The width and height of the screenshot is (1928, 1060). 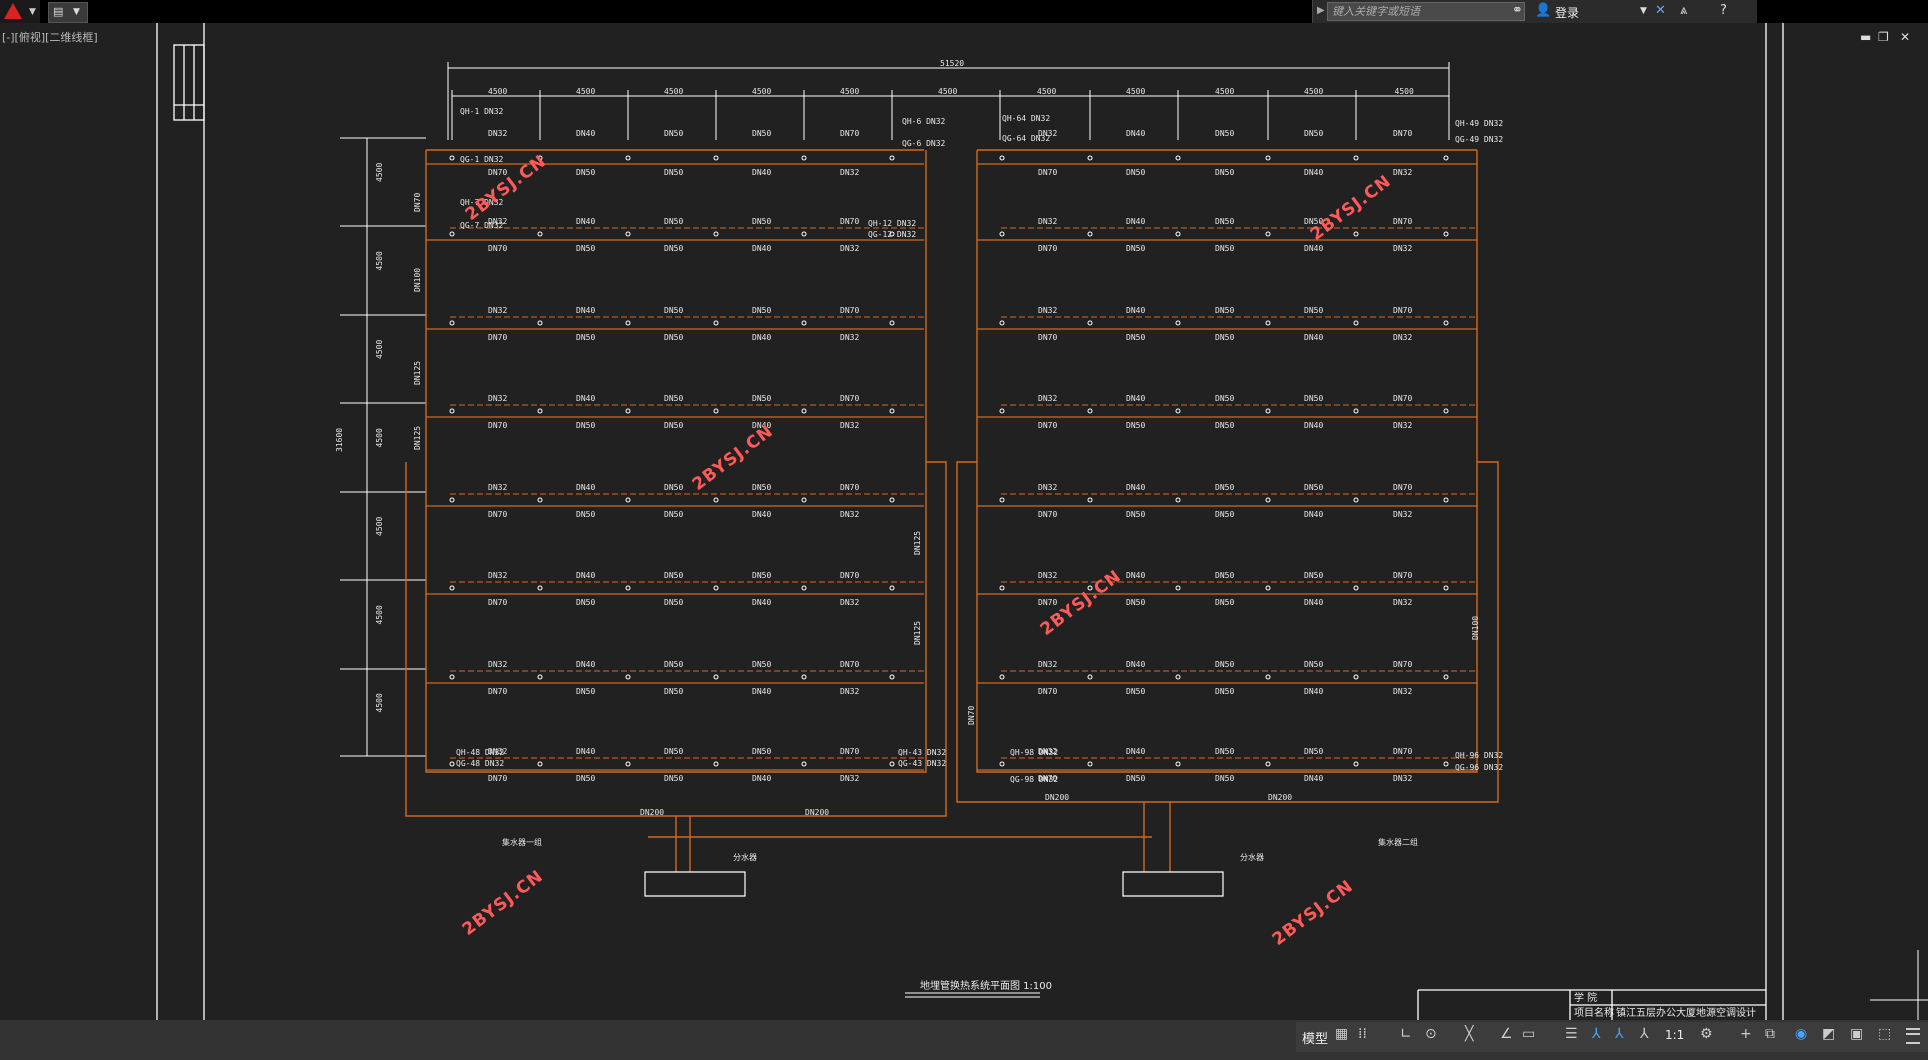 What do you see at coordinates (1770, 1034) in the screenshot?
I see `layout-icon: ⧉` at bounding box center [1770, 1034].